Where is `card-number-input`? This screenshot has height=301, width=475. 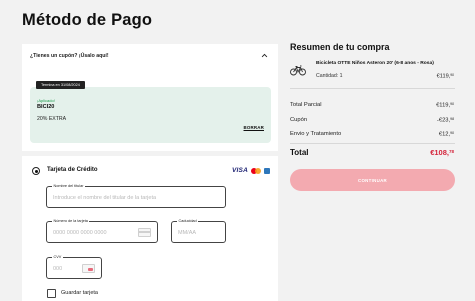
card-number-input is located at coordinates (102, 232).